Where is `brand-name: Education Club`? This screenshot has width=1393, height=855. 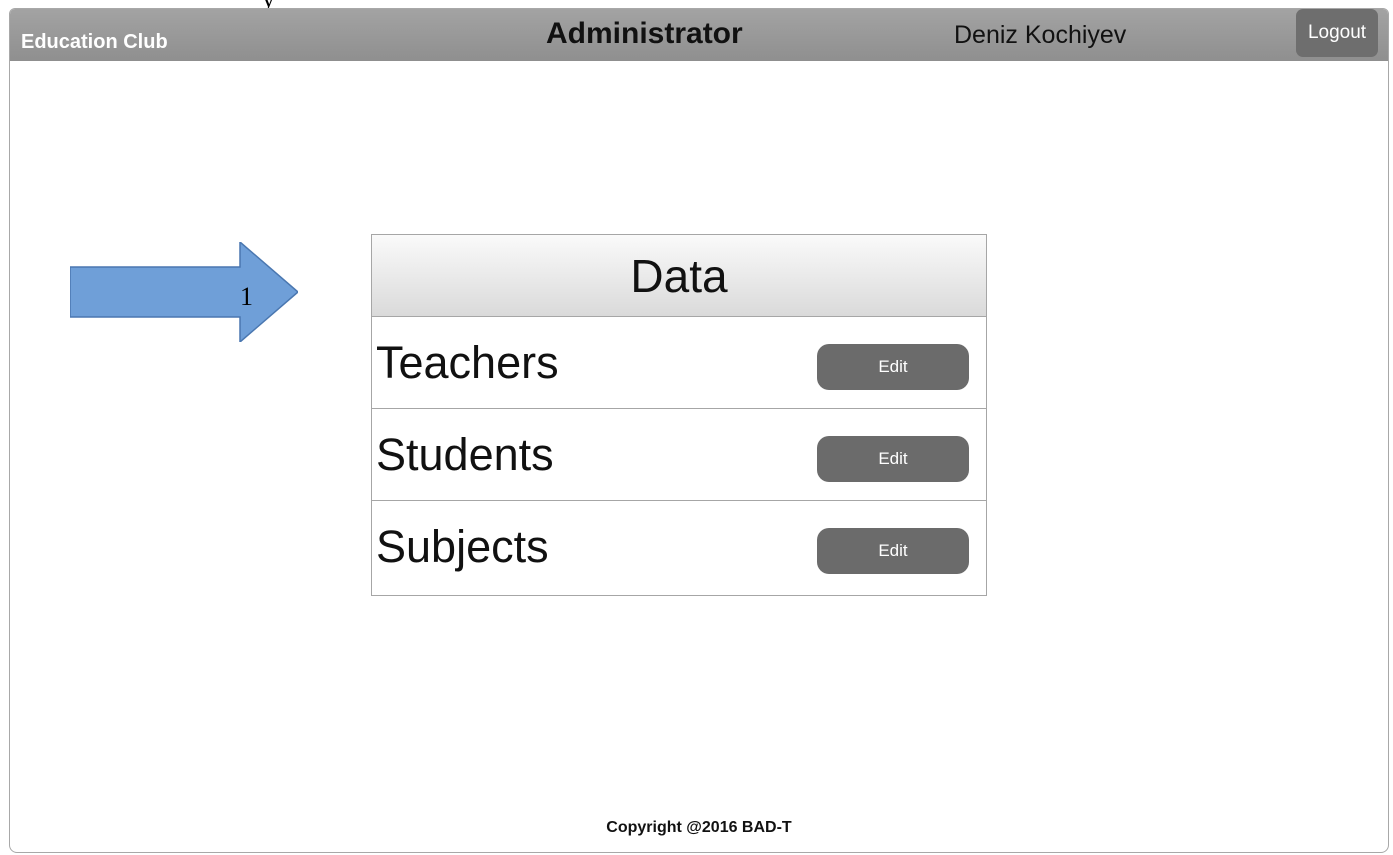 brand-name: Education Club is located at coordinates (94, 42).